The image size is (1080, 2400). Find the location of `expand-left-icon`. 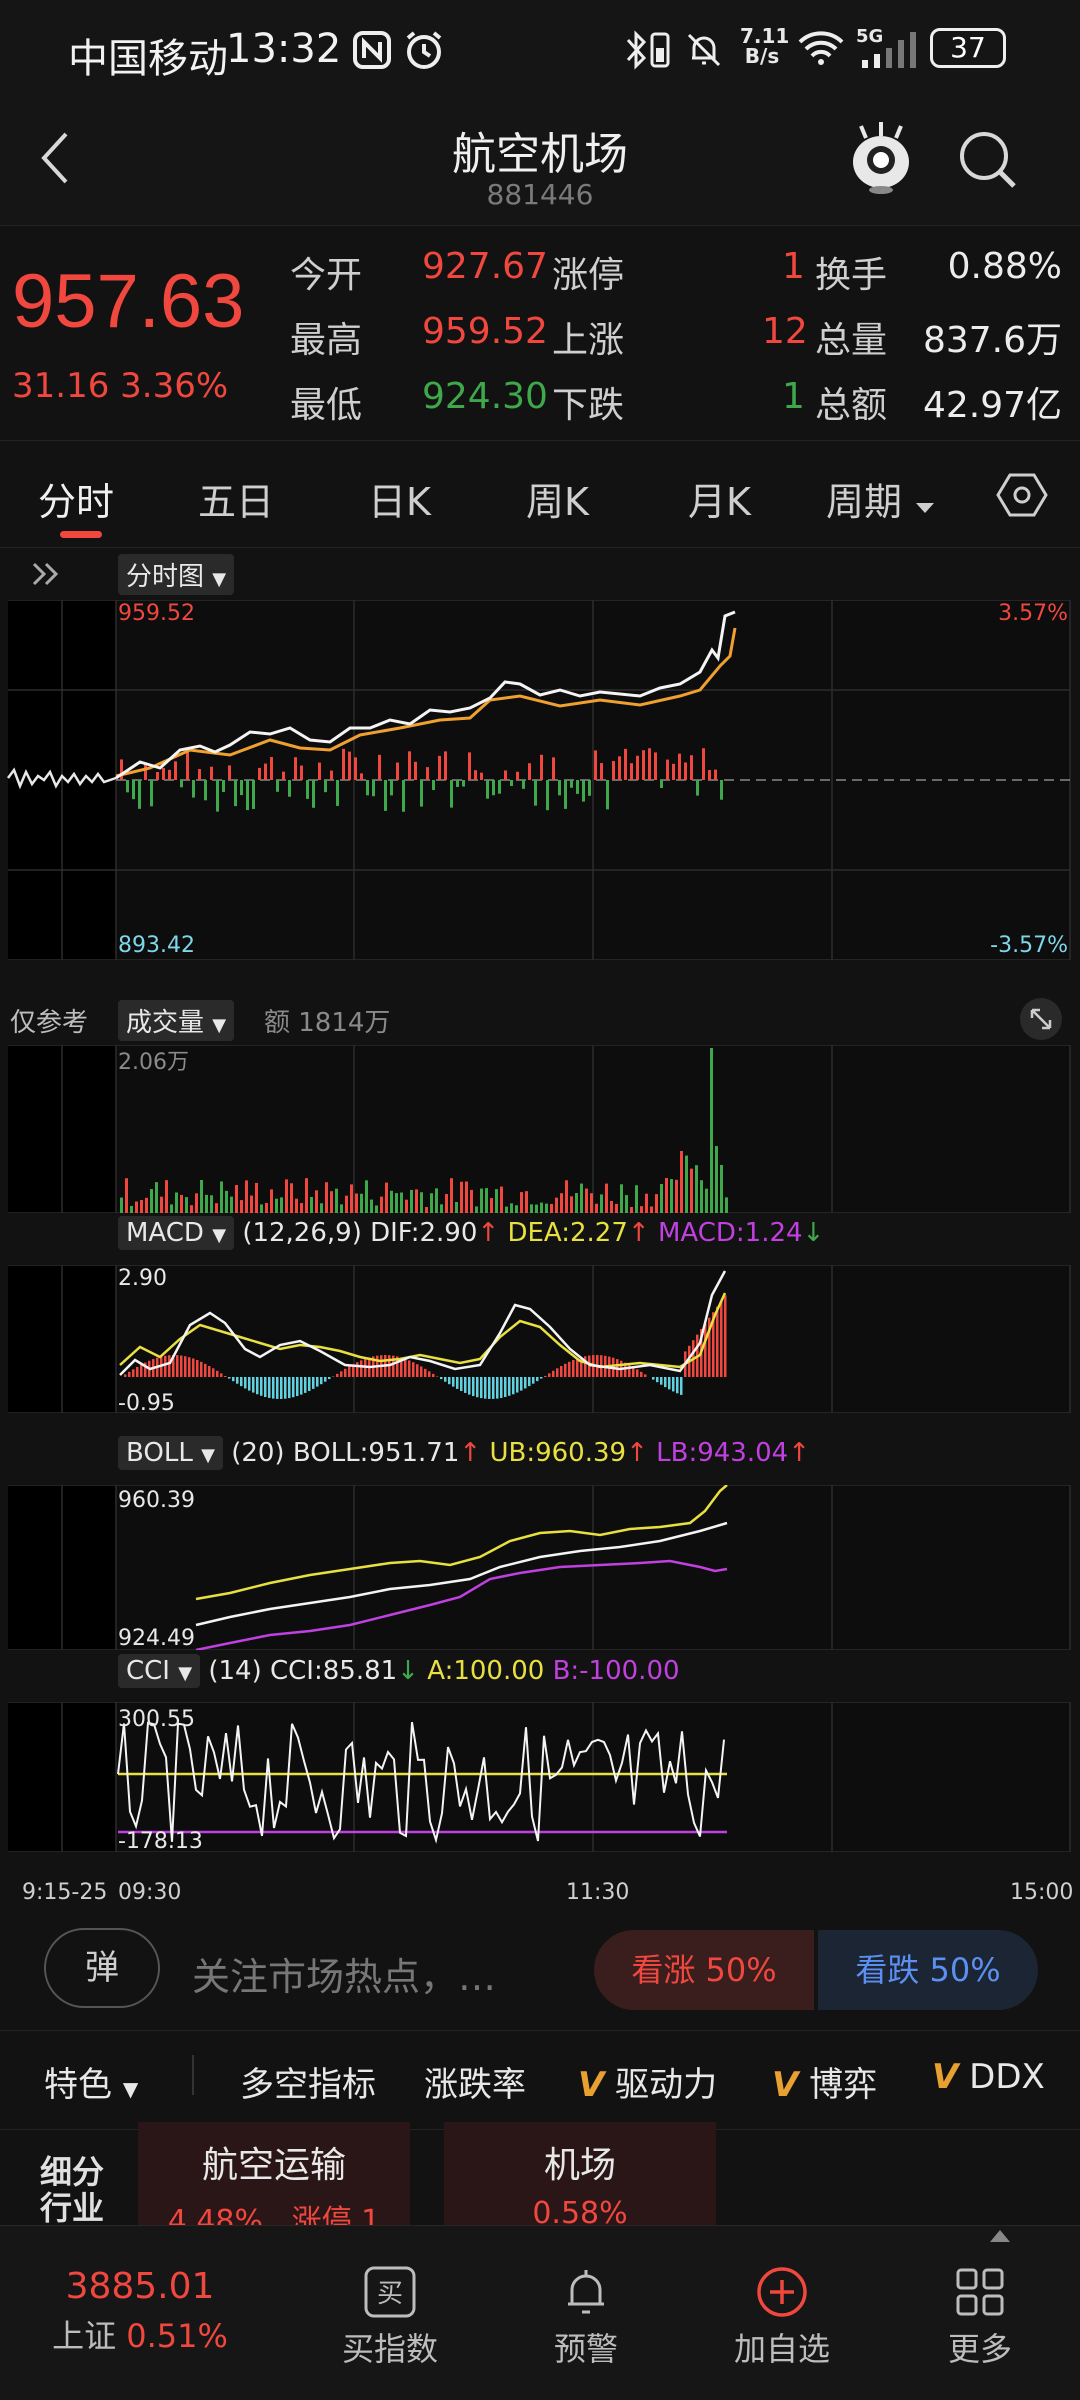

expand-left-icon is located at coordinates (46, 576).